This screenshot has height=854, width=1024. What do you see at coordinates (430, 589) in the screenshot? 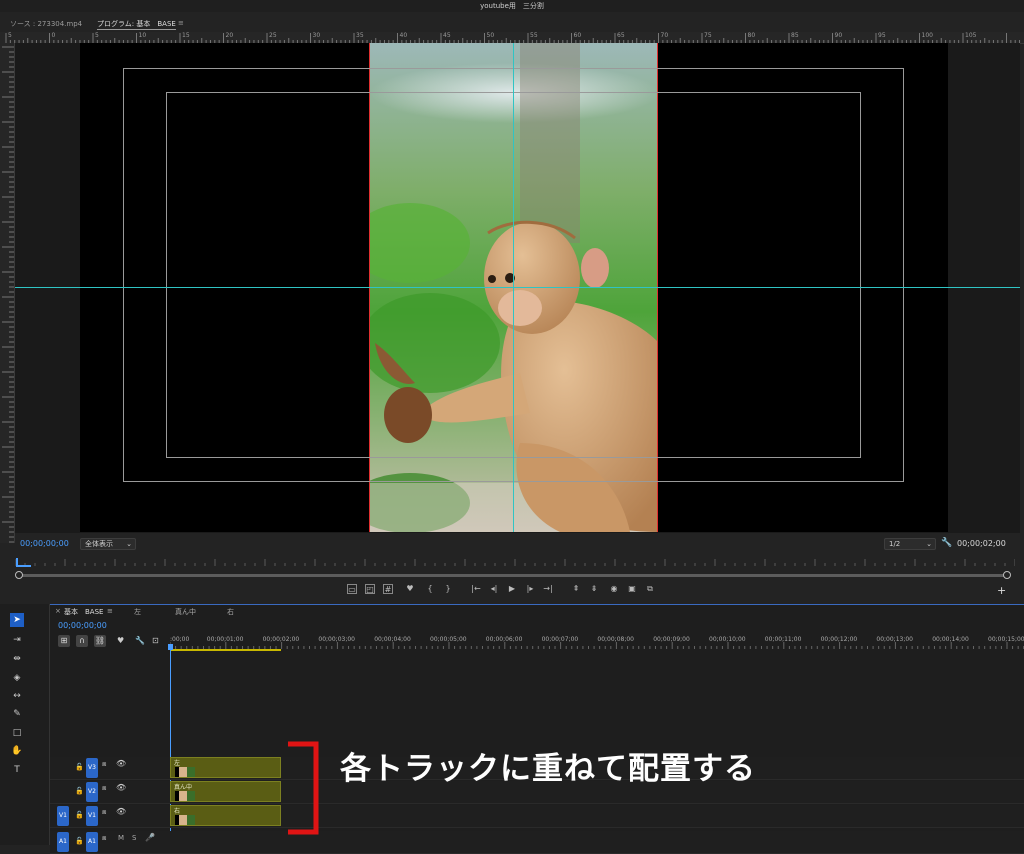
I see `mark-in-icon: {` at bounding box center [430, 589].